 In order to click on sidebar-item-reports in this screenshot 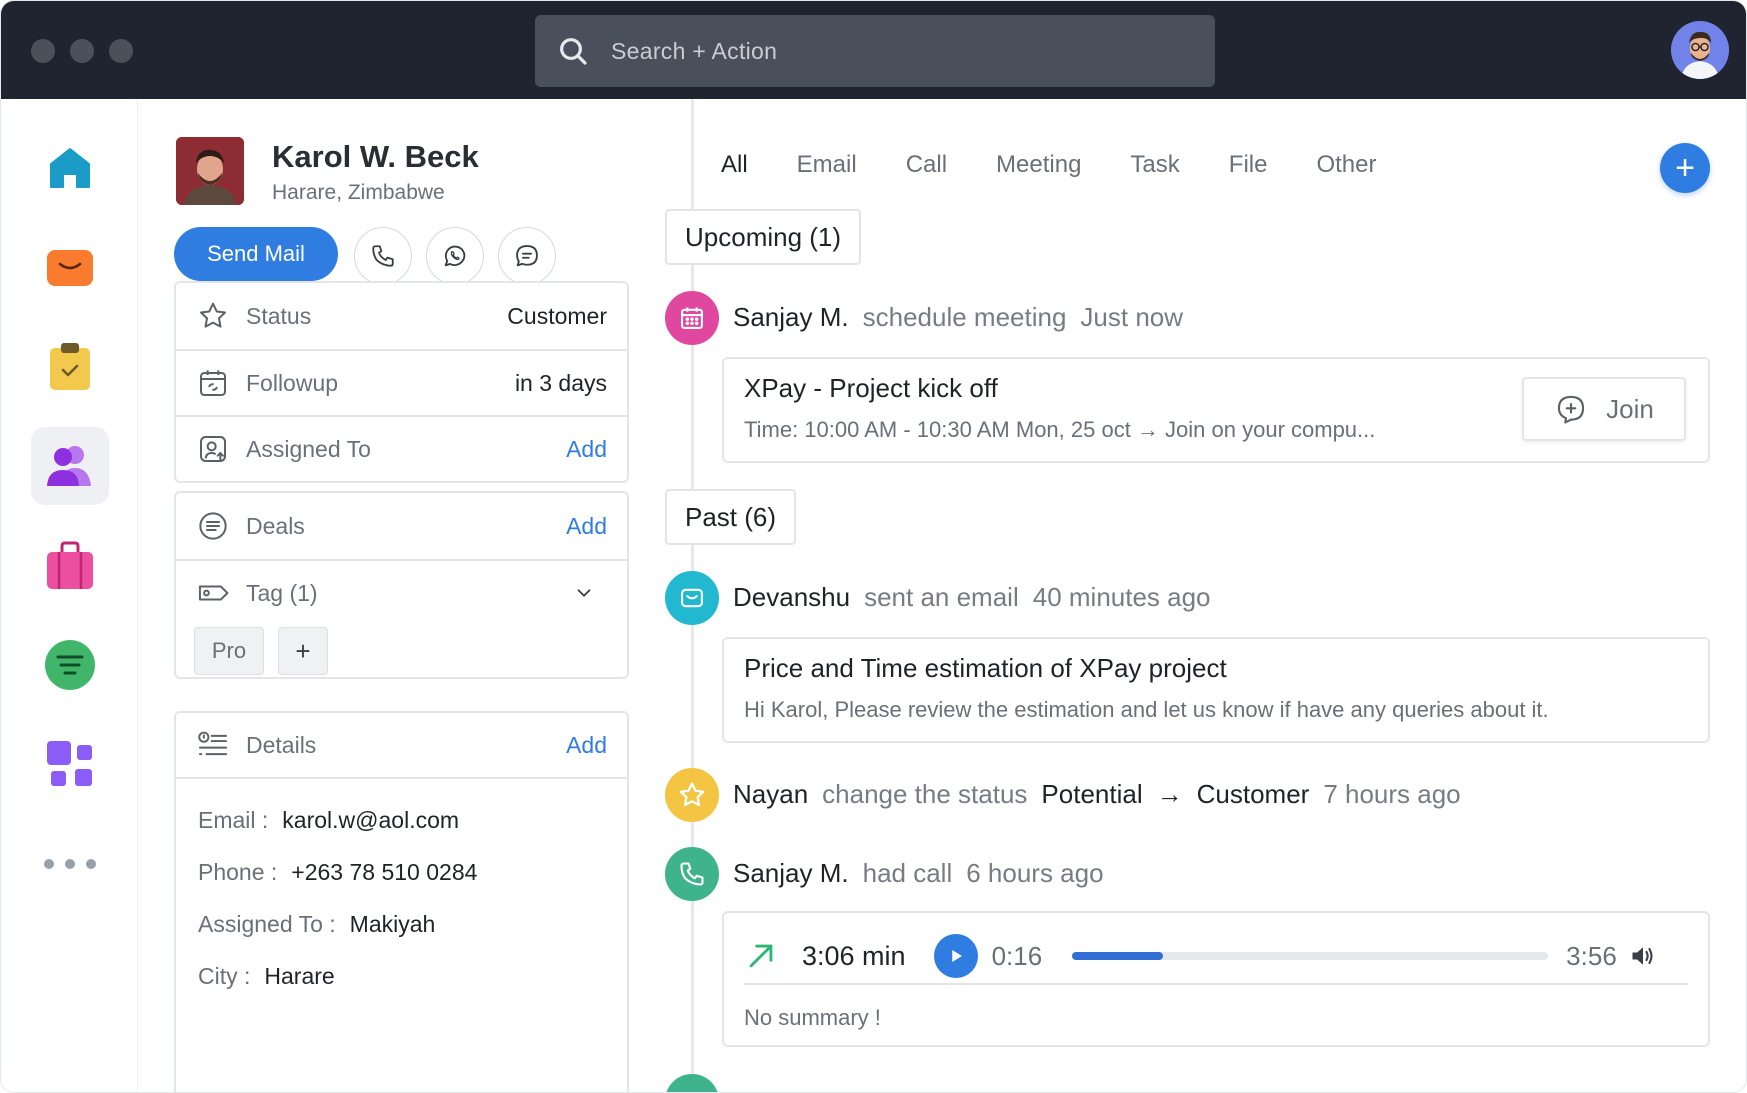, I will do `click(70, 665)`.